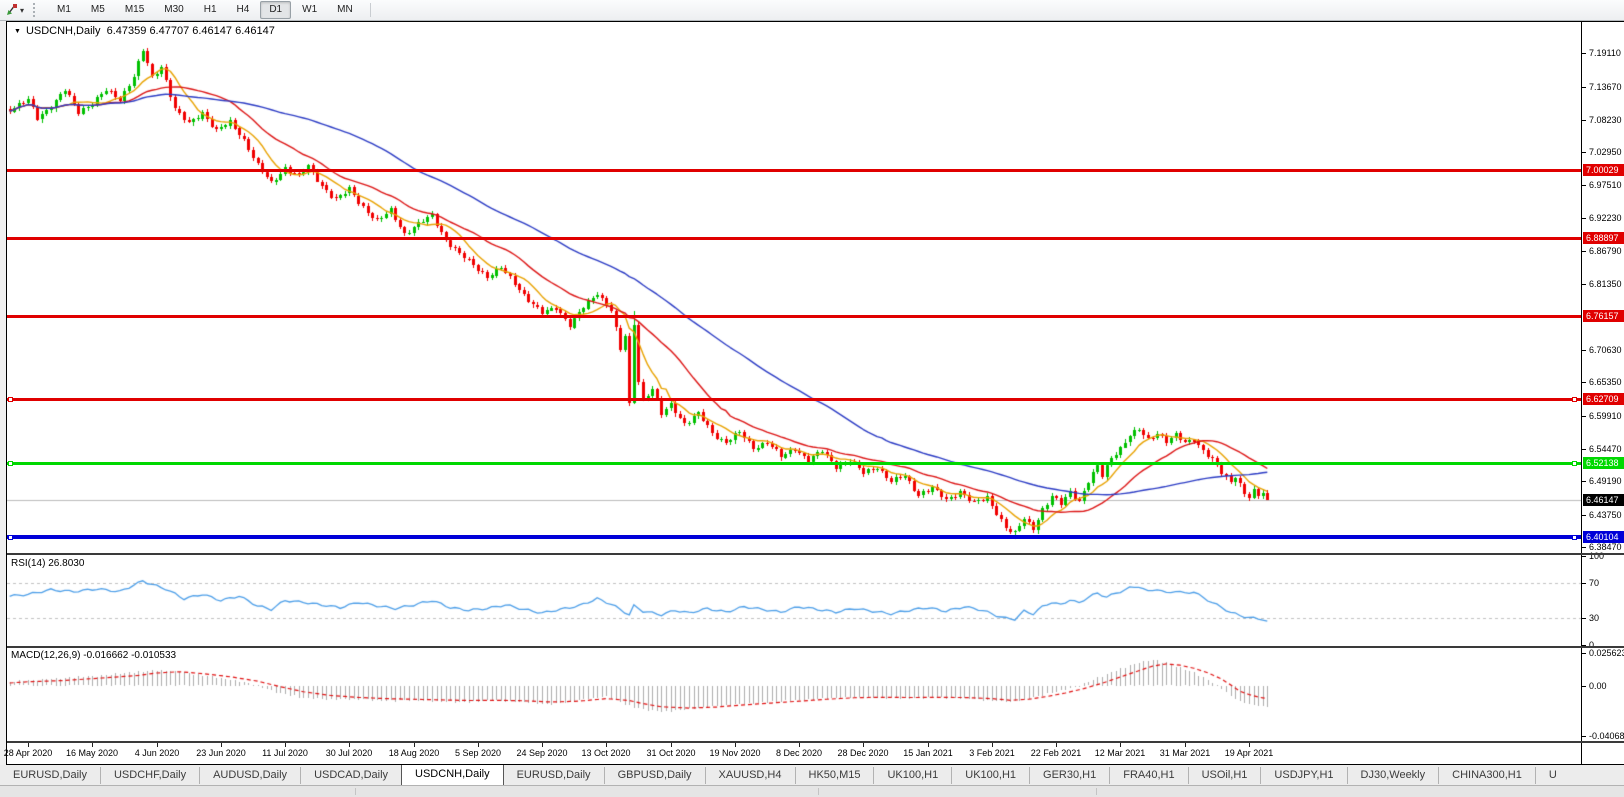  Describe the element at coordinates (1056, 753) in the screenshot. I see `date-label: 22 Feb 2021` at that location.